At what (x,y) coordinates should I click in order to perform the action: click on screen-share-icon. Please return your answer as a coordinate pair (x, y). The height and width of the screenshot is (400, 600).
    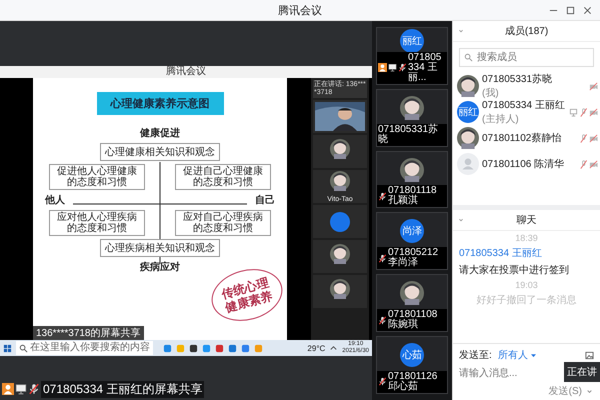
    Looking at the image, I should click on (21, 389).